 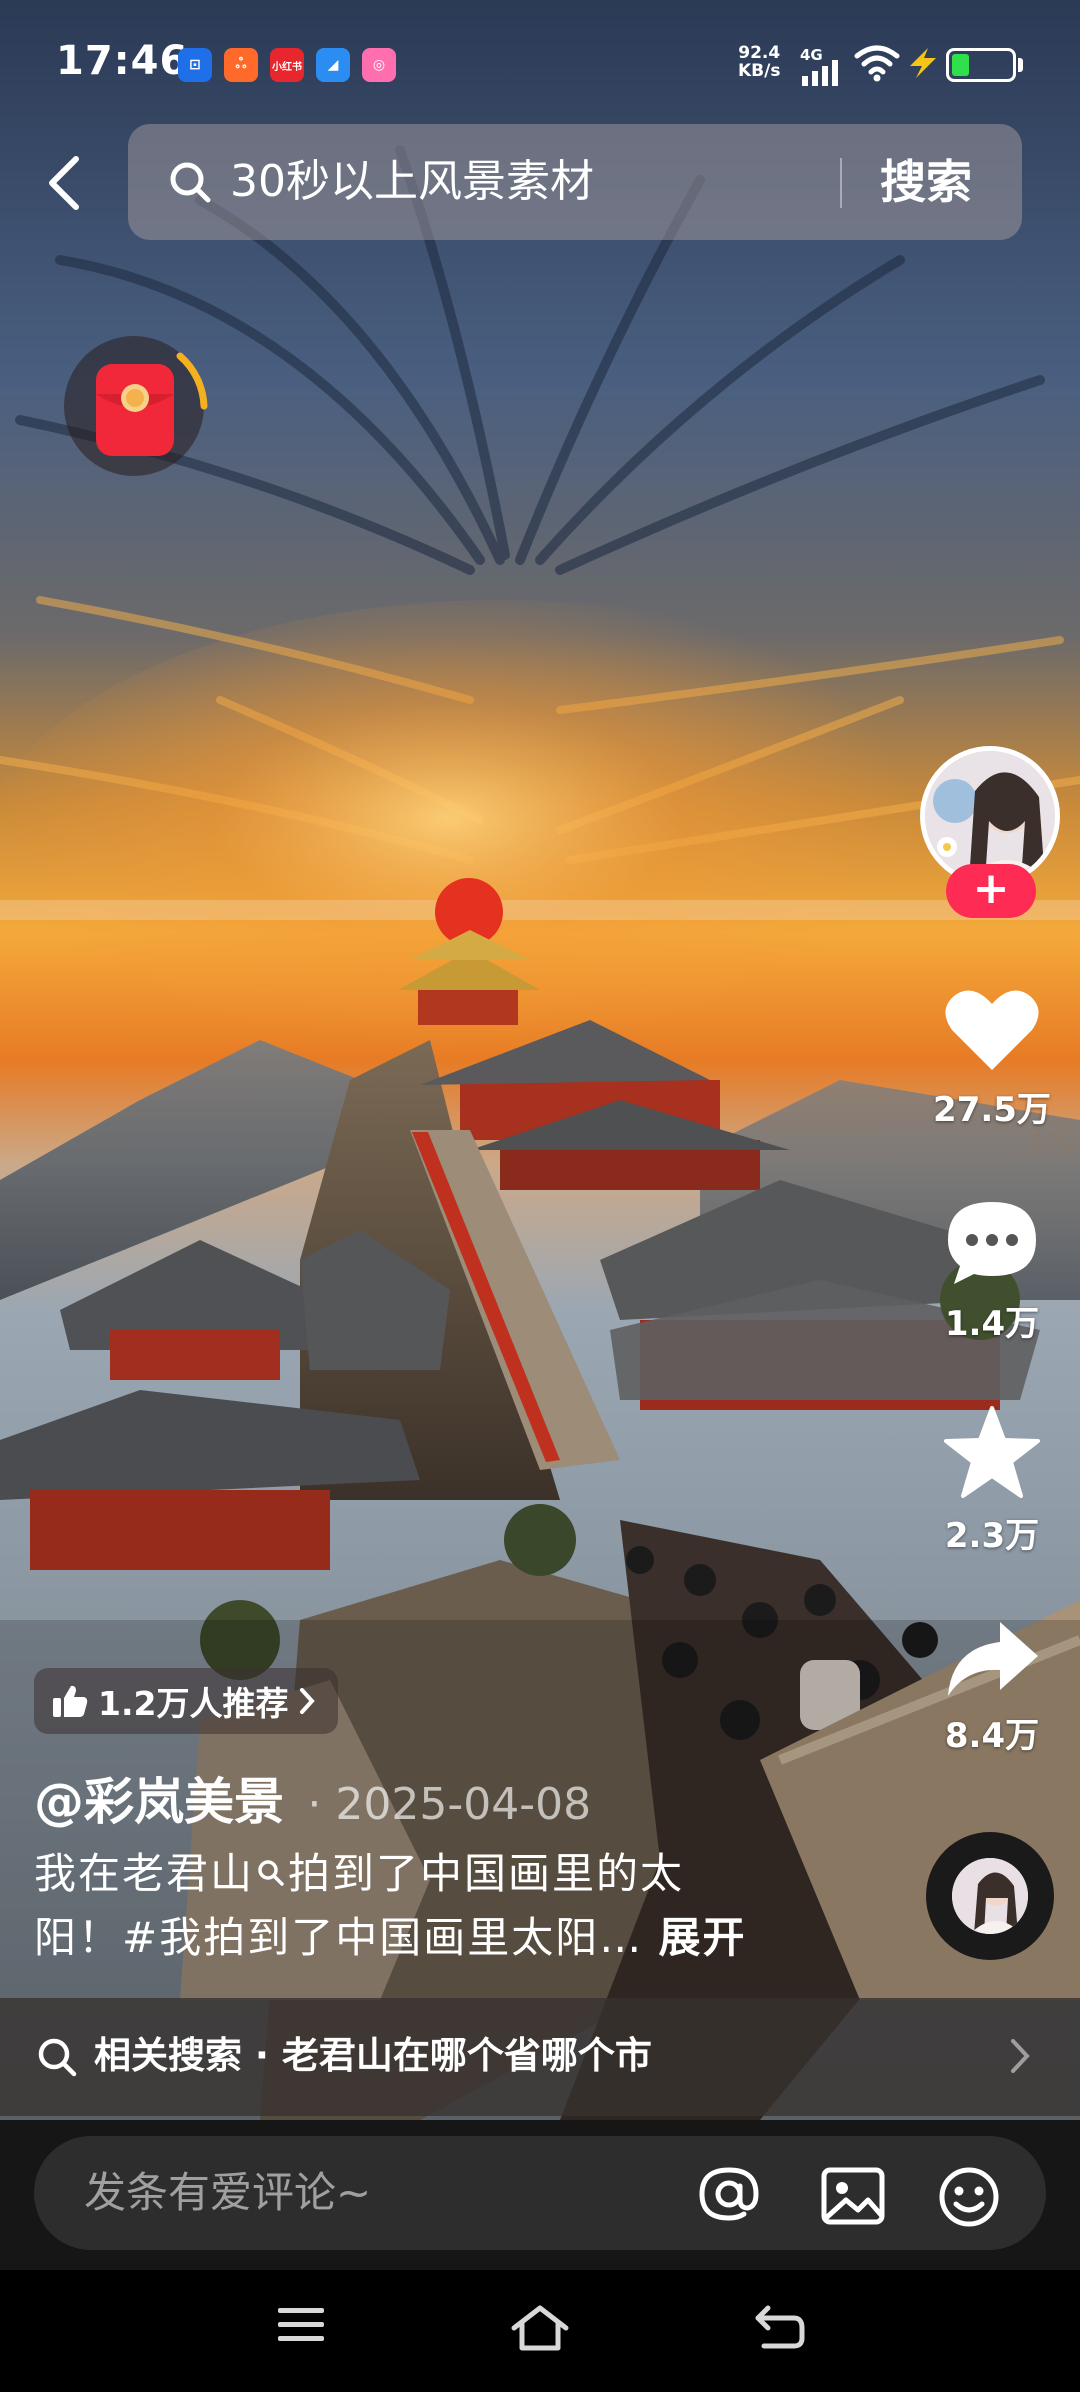 What do you see at coordinates (780, 2327) in the screenshot?
I see `back-nav-icon` at bounding box center [780, 2327].